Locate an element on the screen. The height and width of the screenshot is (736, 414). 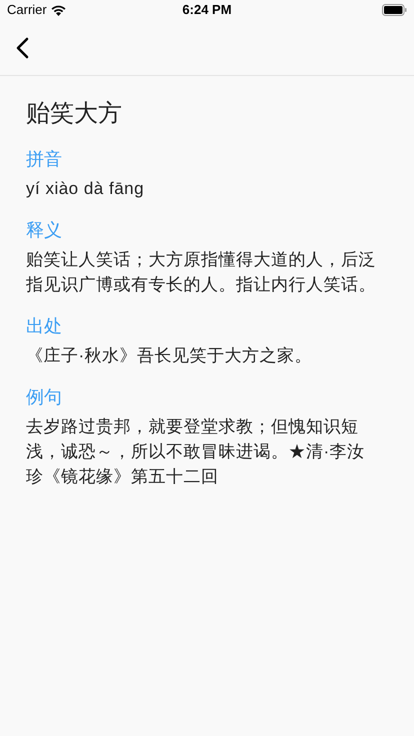
back-button is located at coordinates (22, 48).